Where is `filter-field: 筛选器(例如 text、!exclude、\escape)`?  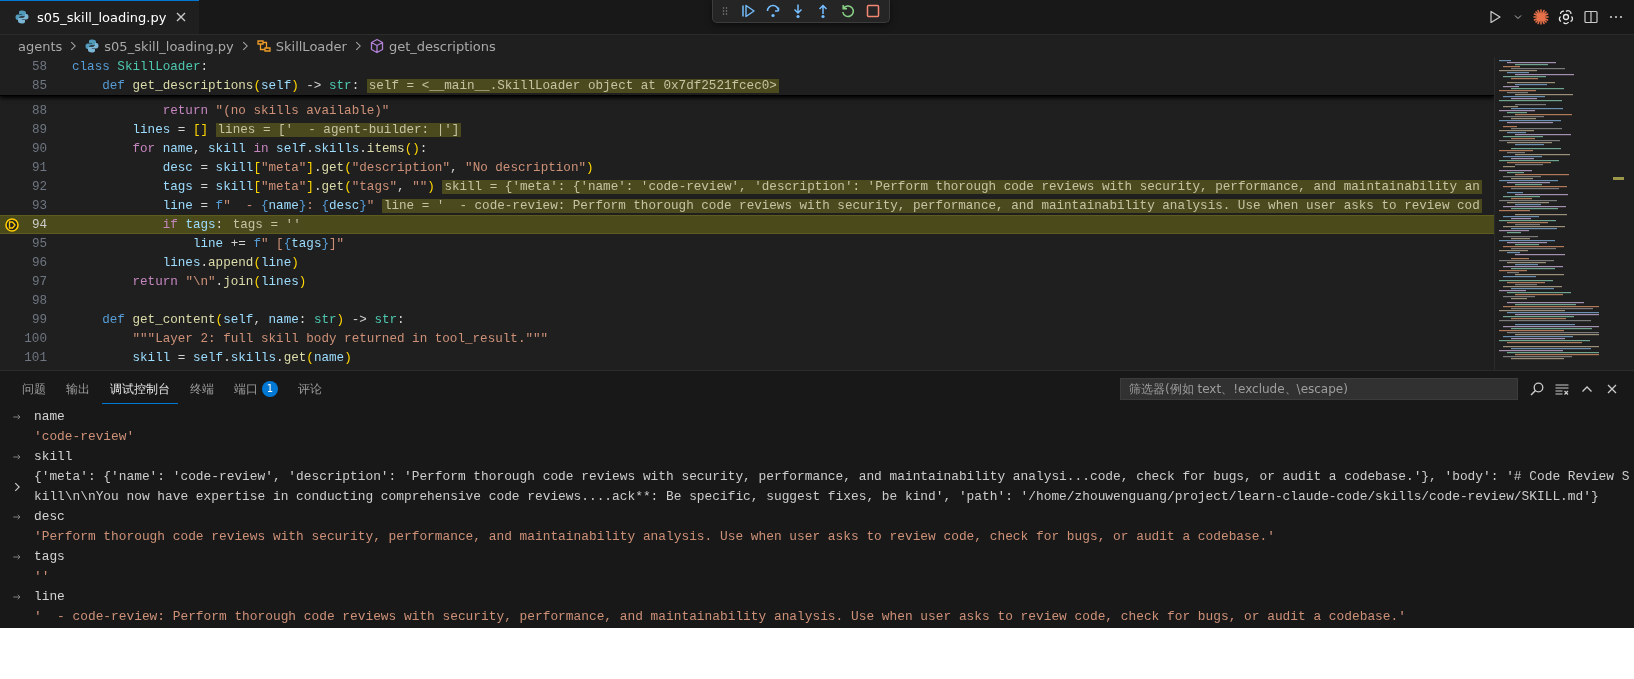
filter-field: 筛选器(例如 text、!exclude、\escape) is located at coordinates (1319, 389).